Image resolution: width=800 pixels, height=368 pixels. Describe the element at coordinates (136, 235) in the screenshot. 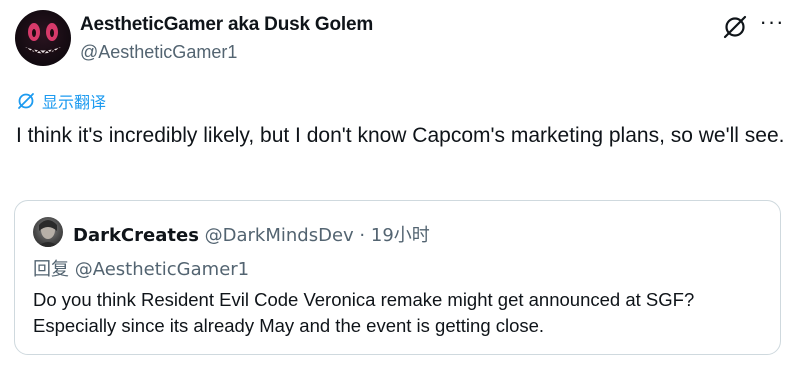

I see `quoted-author-name: DarkCreates` at that location.